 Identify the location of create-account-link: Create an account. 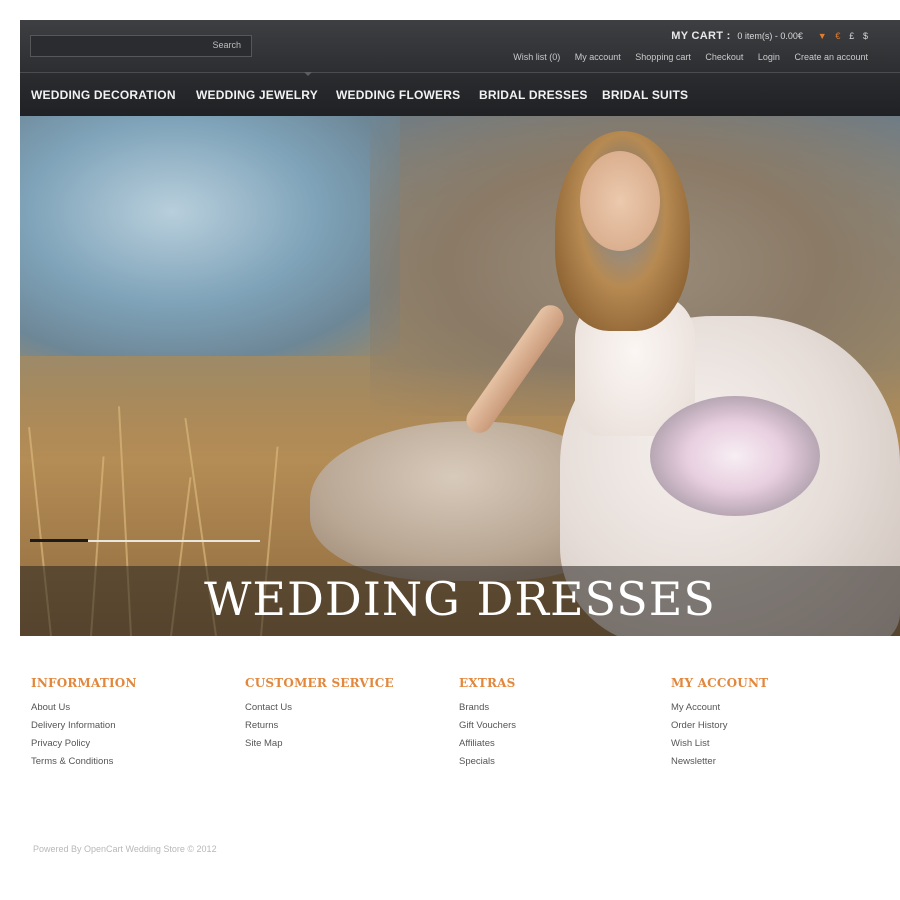
(831, 57).